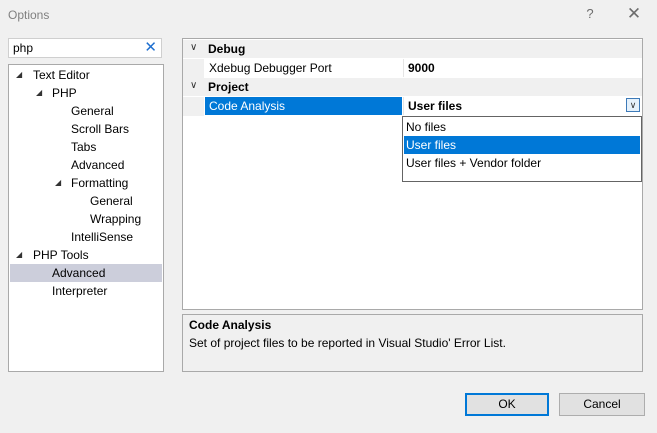 The image size is (657, 433). I want to click on dropdown-option-no-files: No files, so click(522, 127).